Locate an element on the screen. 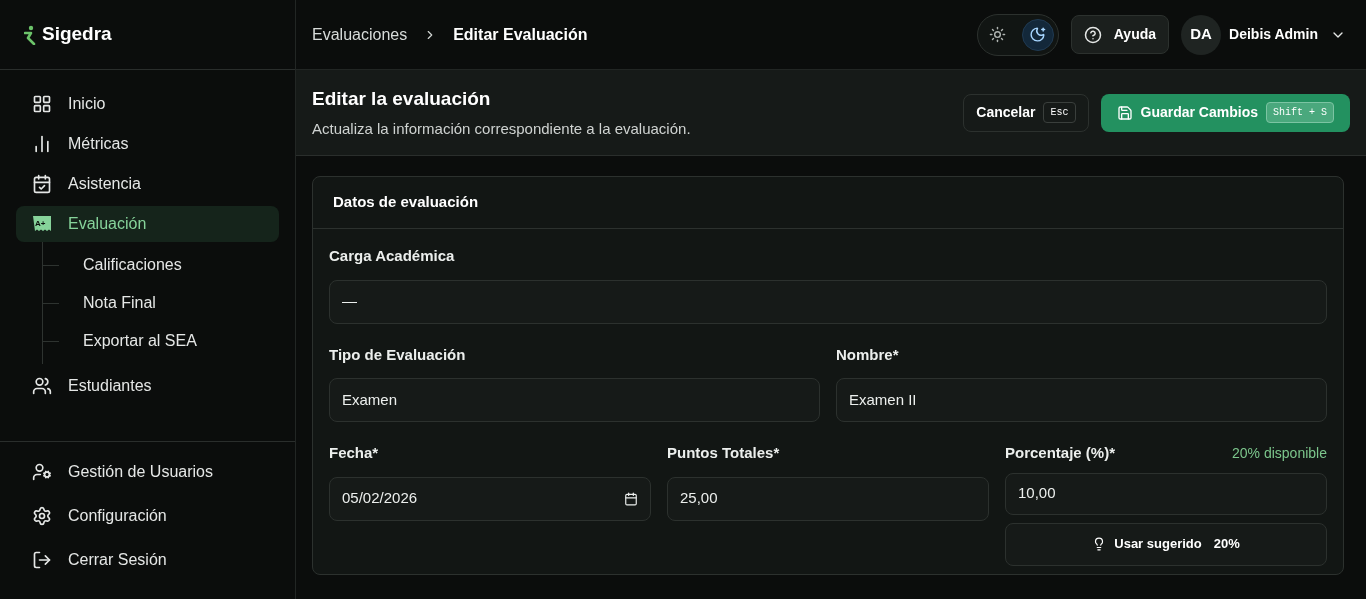 The height and width of the screenshot is (599, 1366). bar-chart-icon is located at coordinates (42, 144).